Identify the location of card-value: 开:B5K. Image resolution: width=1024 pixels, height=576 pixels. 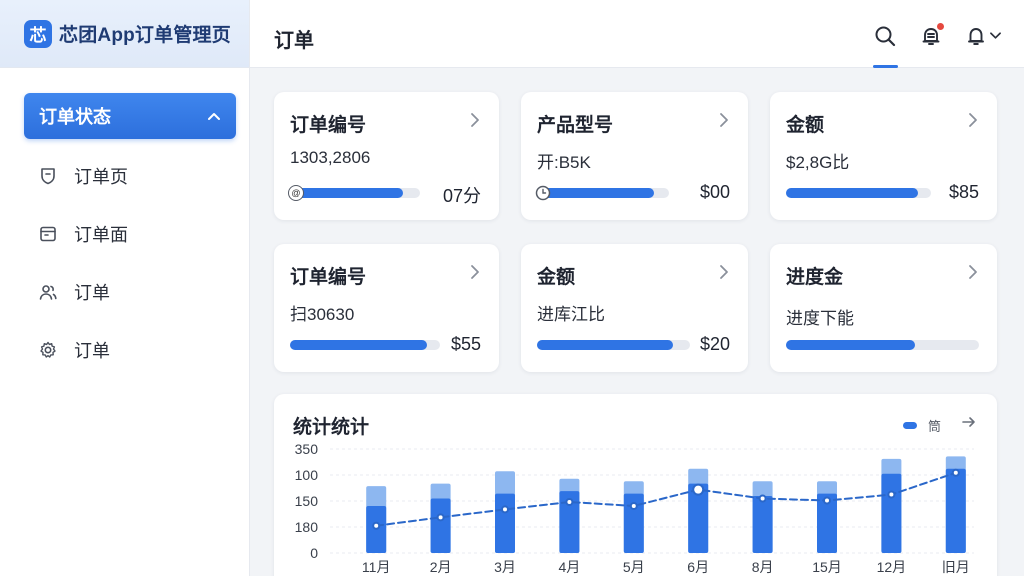
(564, 162).